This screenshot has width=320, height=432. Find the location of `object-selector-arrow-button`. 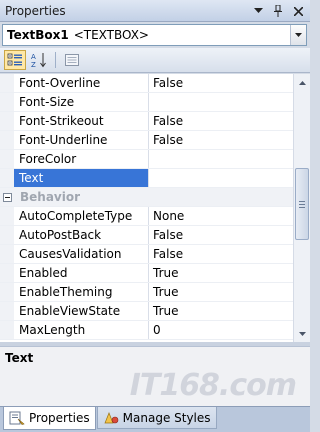

object-selector-arrow-button is located at coordinates (298, 35).